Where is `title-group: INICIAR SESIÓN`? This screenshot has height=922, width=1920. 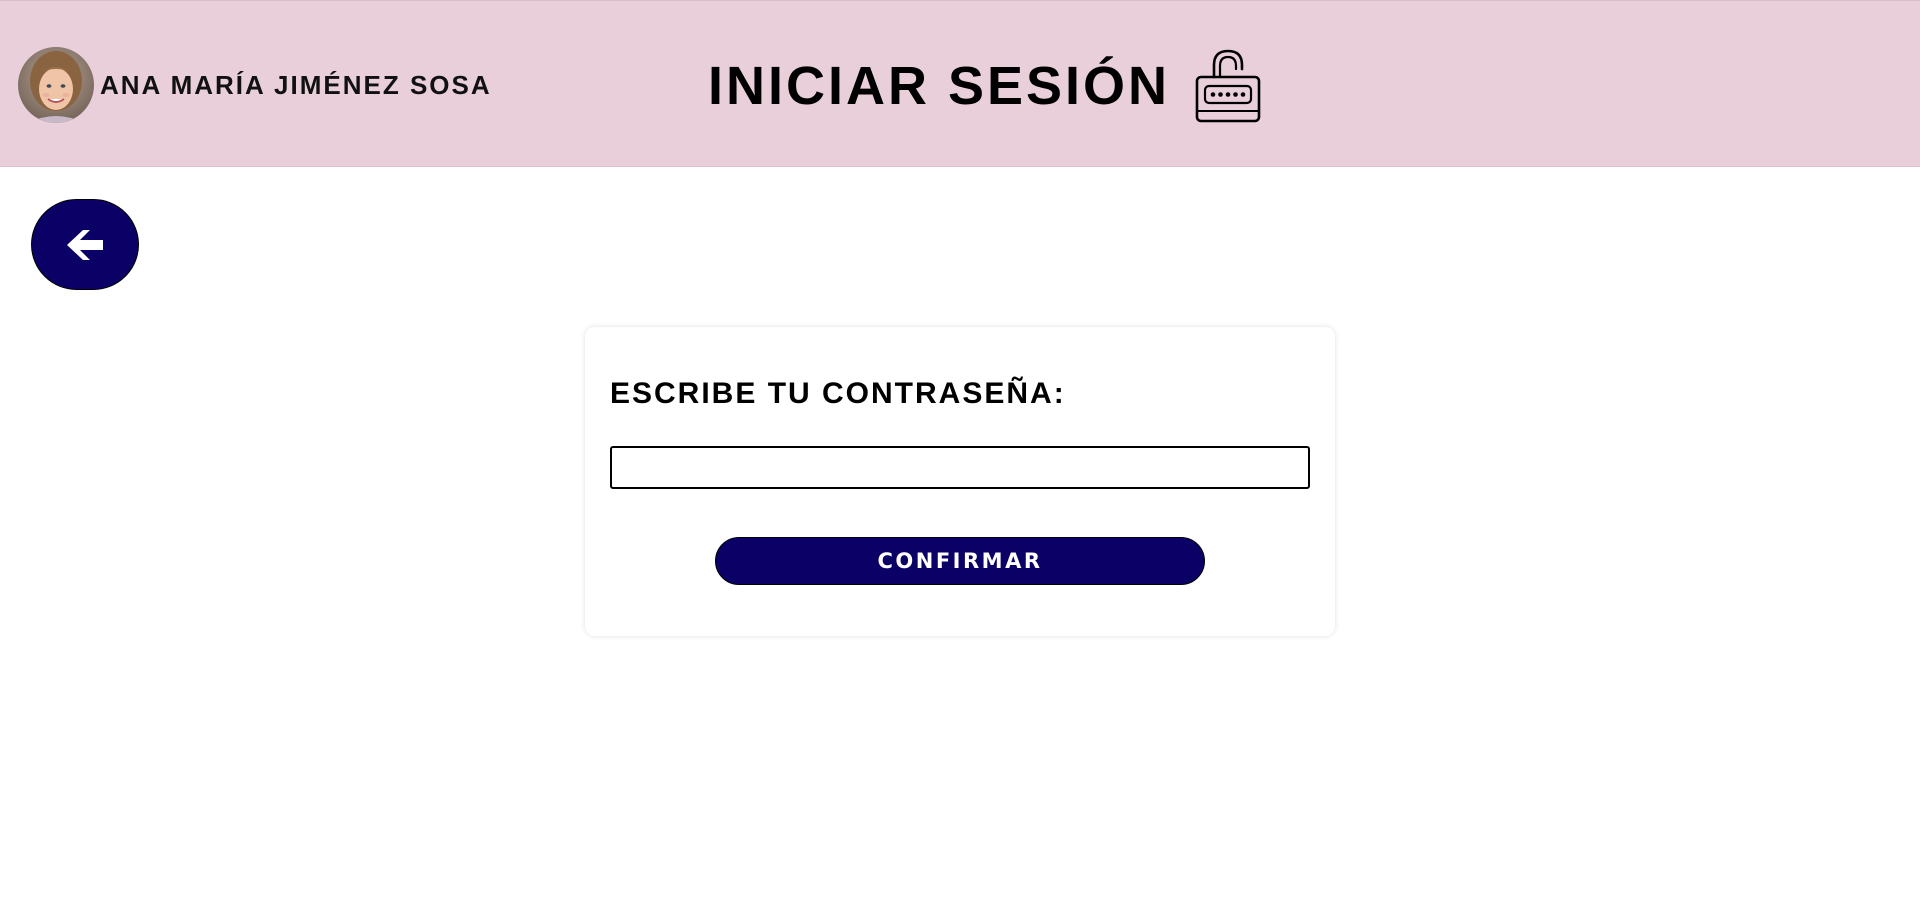
title-group: INICIAR SESIÓN is located at coordinates (985, 86).